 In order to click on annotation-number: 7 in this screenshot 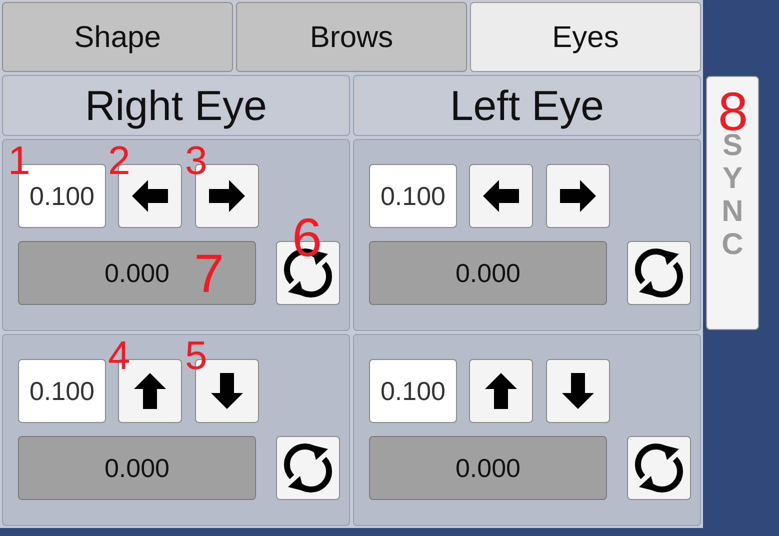, I will do `click(209, 274)`.